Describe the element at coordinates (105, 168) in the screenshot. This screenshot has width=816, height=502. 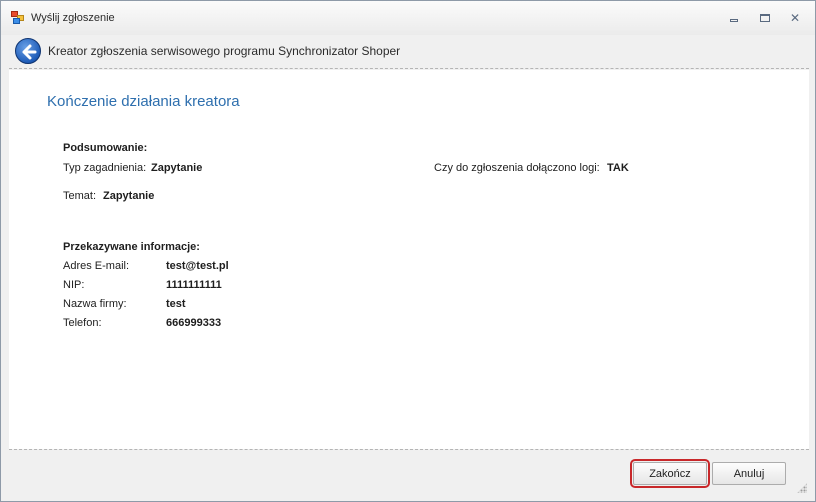
I see `issue-type-label: Typ zagadnienia:` at that location.